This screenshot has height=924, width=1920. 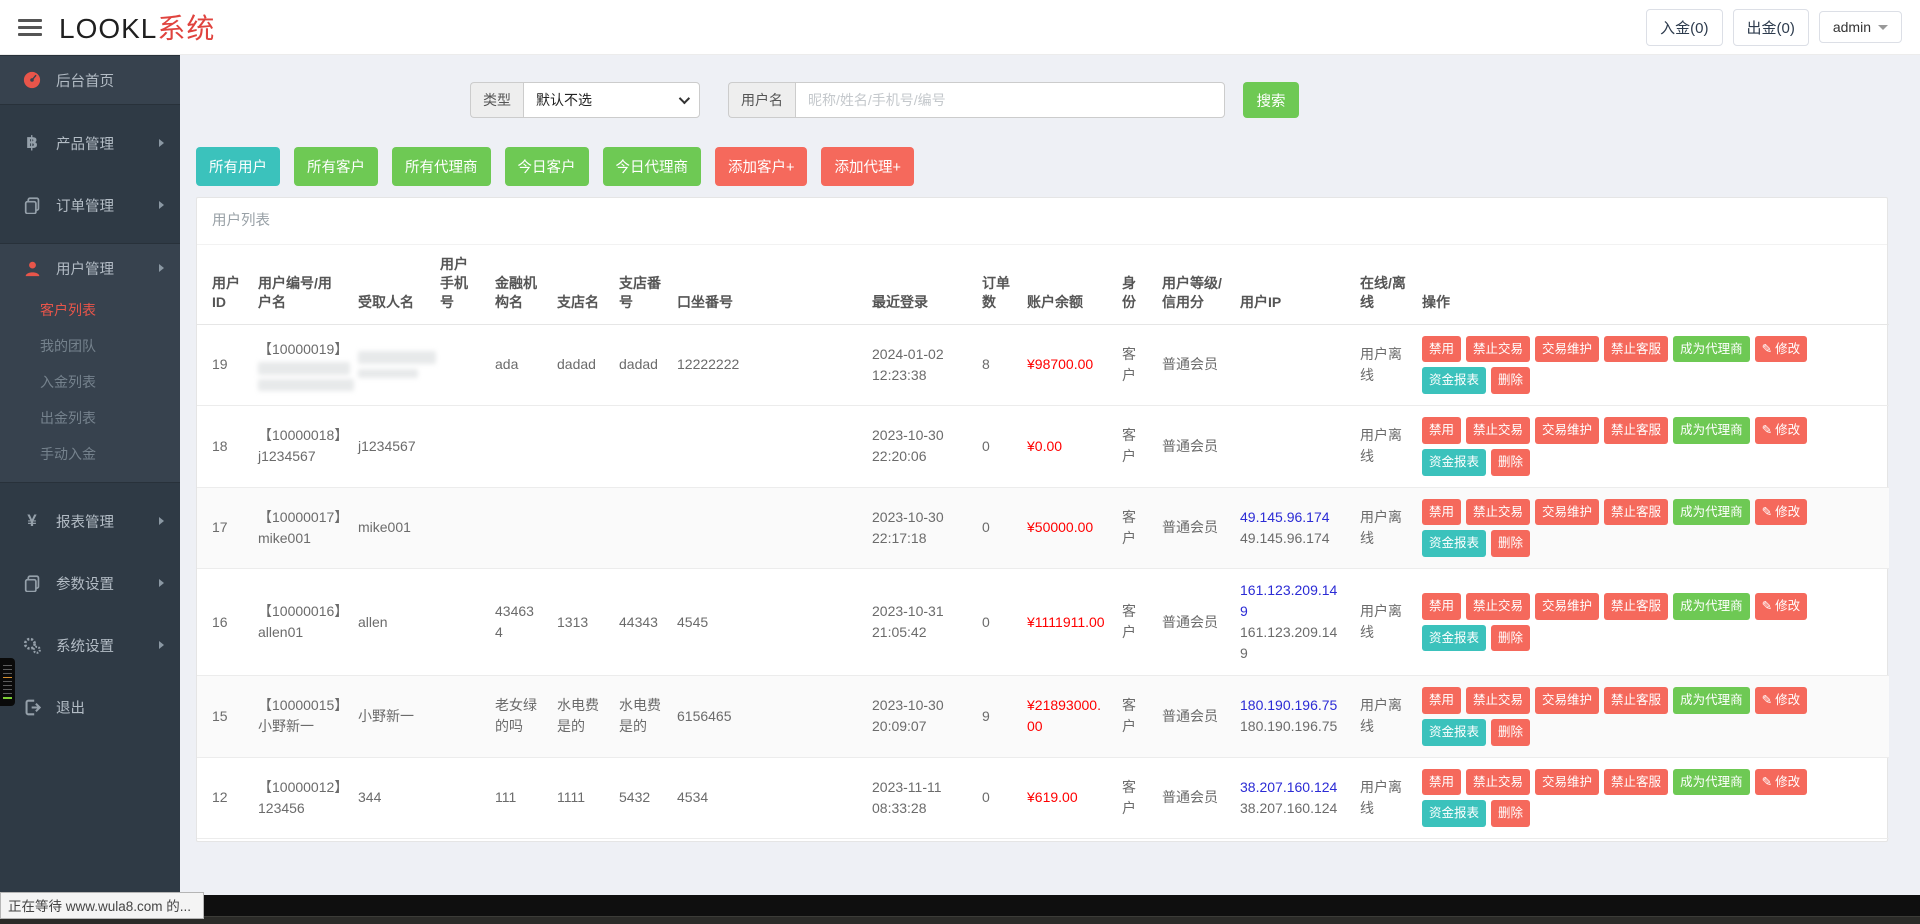 I want to click on debug-meter-widget, so click(x=7, y=682).